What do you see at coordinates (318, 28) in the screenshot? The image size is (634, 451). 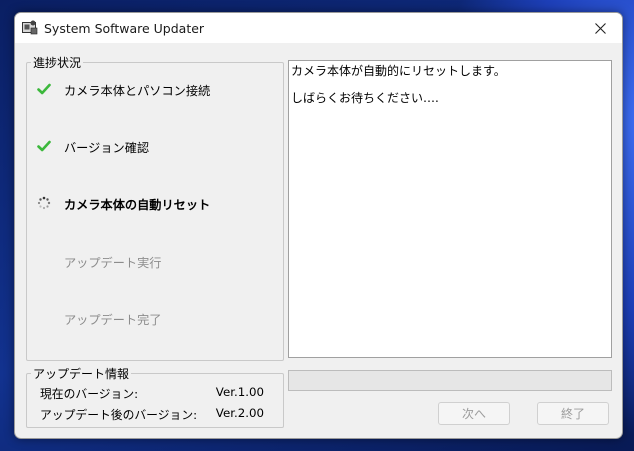 I see `title-bar: System Software Updater` at bounding box center [318, 28].